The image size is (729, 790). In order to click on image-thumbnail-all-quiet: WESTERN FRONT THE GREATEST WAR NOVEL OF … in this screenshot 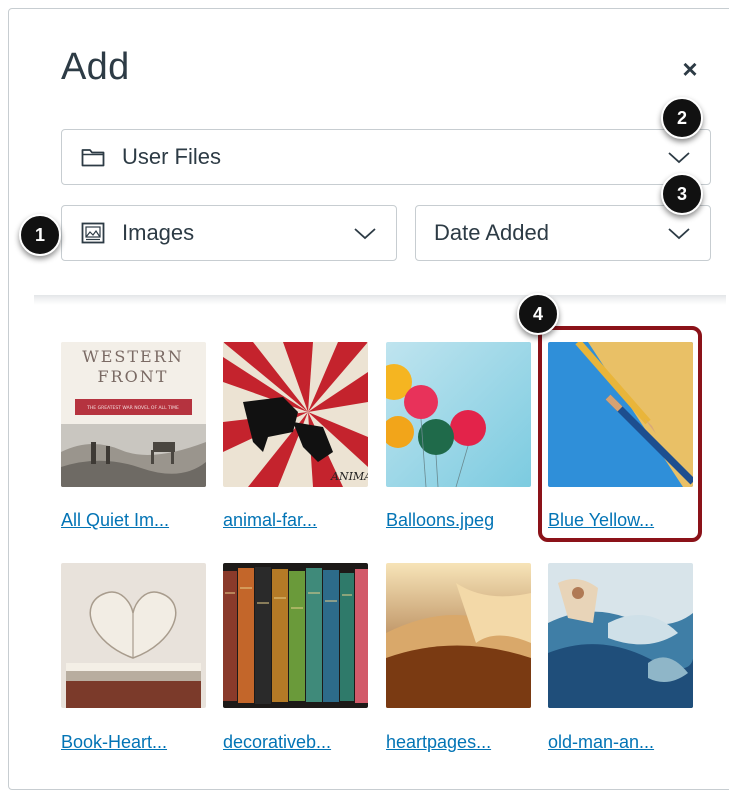, I will do `click(133, 414)`.